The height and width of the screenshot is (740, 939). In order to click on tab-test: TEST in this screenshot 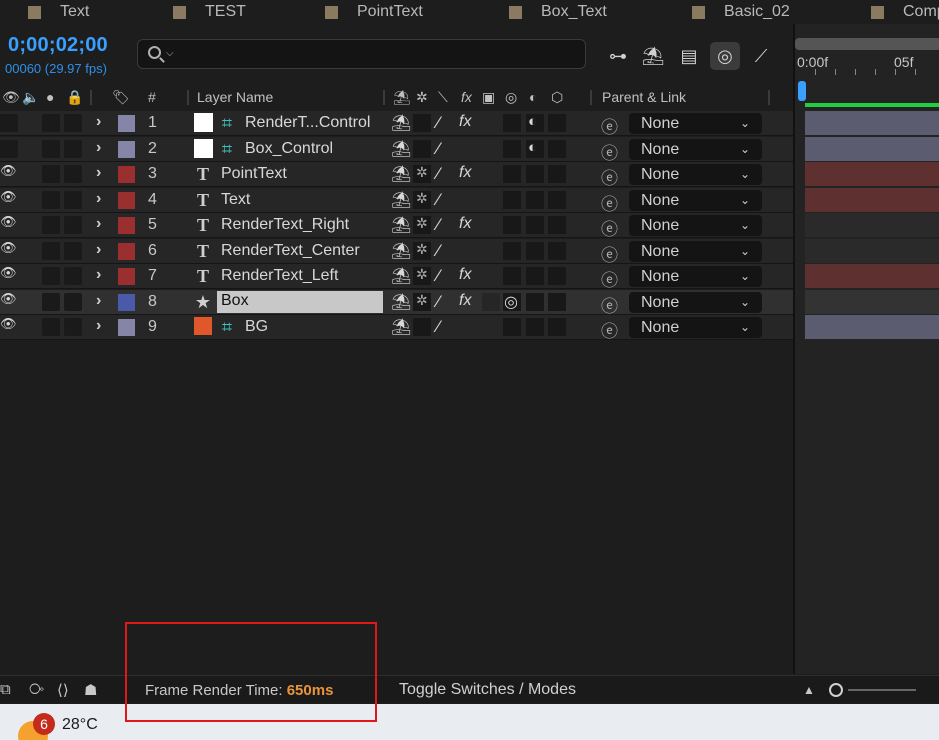, I will do `click(209, 12)`.